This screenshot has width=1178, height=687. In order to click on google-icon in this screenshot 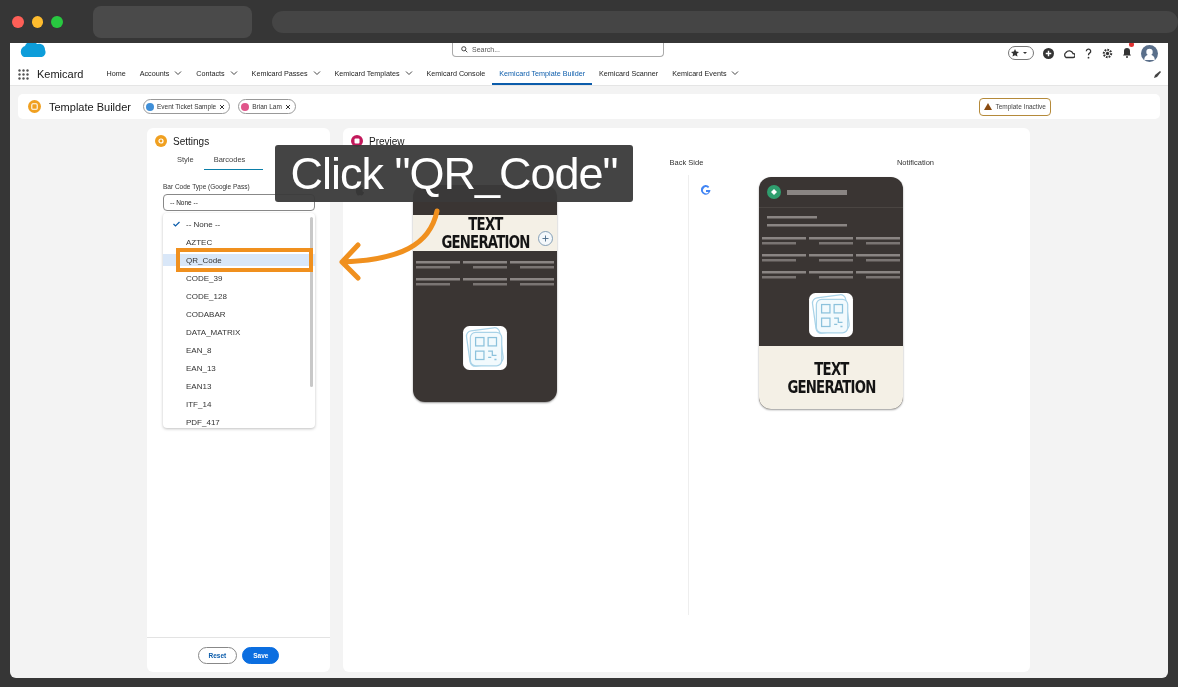, I will do `click(706, 190)`.